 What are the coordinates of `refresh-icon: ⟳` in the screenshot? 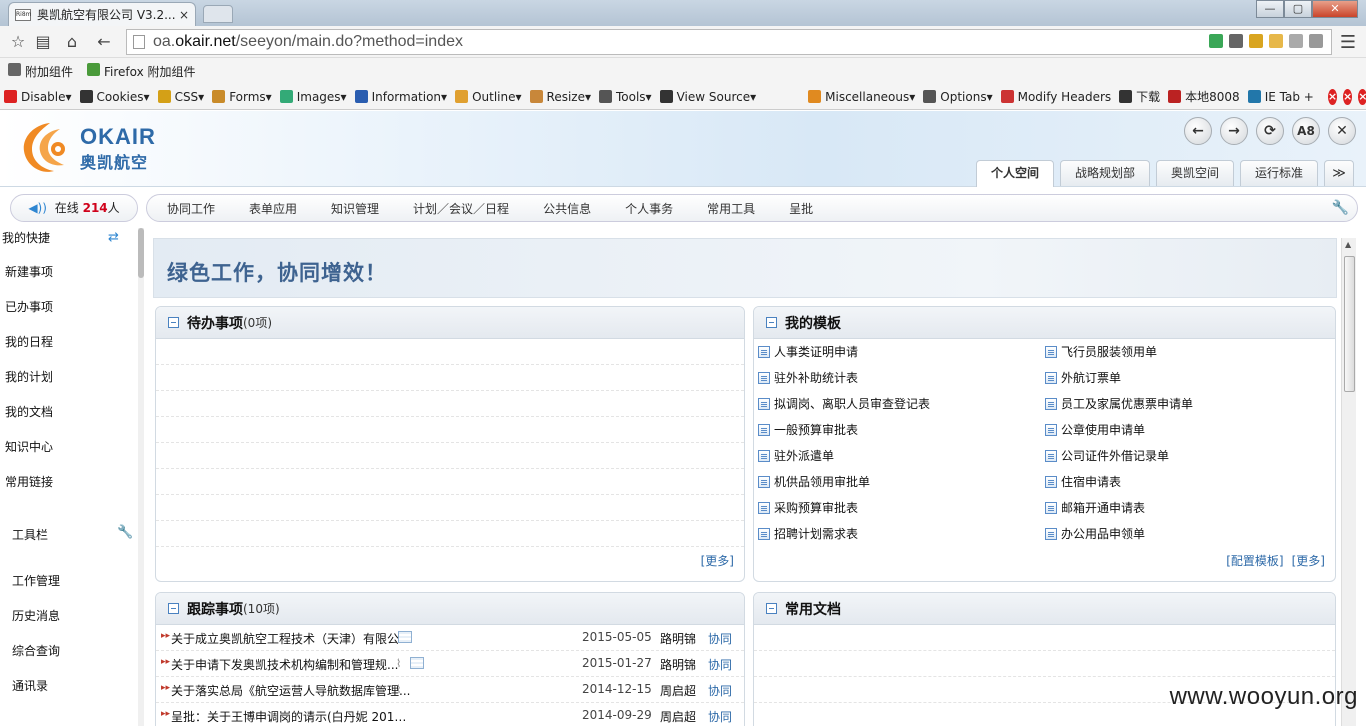 It's located at (1270, 131).